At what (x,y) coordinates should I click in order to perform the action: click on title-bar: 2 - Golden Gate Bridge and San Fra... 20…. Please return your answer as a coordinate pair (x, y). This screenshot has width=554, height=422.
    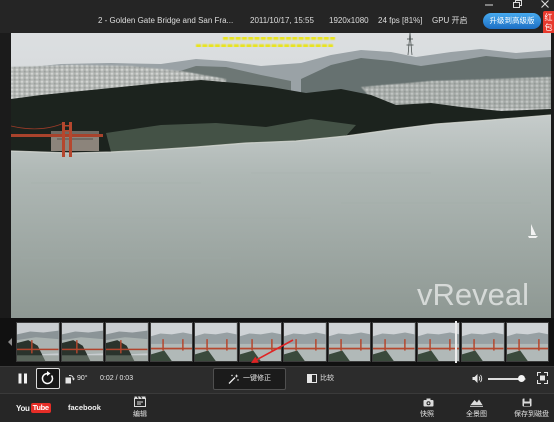
    Looking at the image, I should click on (277, 18).